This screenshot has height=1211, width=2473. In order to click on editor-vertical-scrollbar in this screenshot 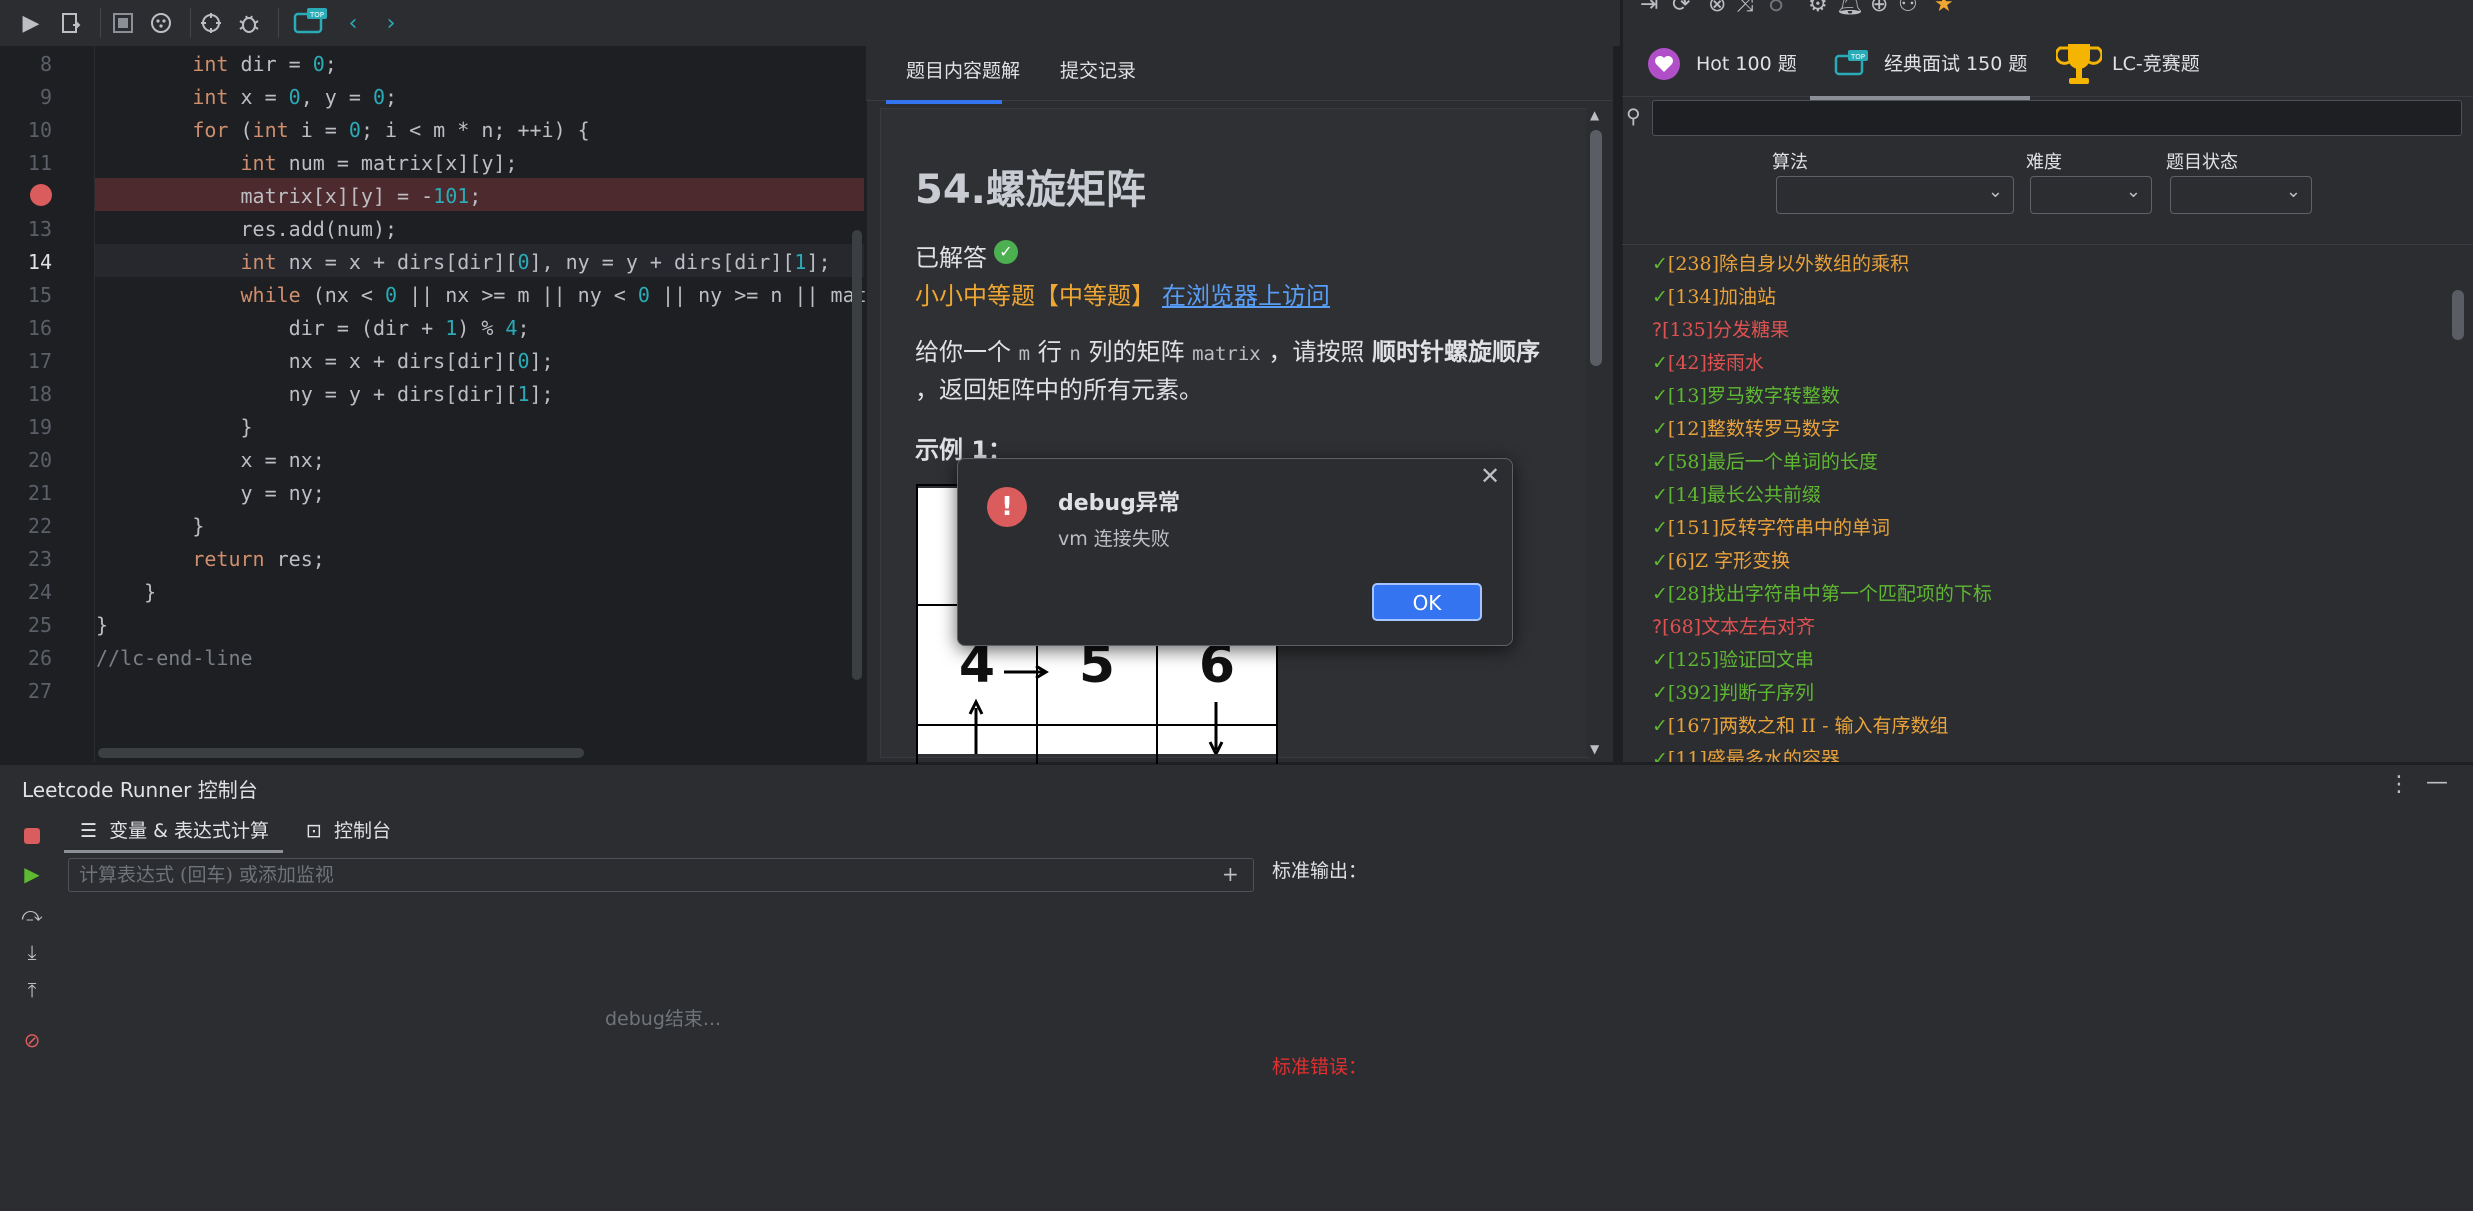, I will do `click(857, 455)`.